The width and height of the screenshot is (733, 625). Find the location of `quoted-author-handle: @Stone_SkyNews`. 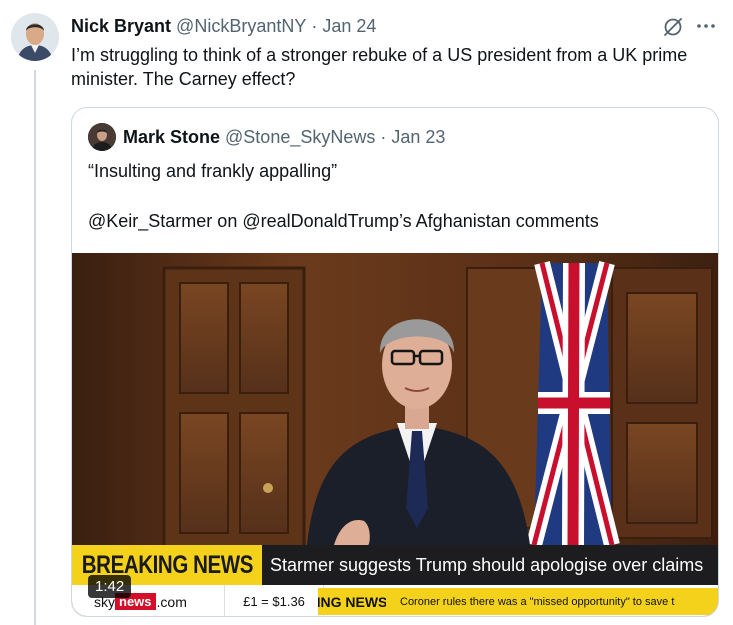

quoted-author-handle: @Stone_SkyNews is located at coordinates (300, 137).